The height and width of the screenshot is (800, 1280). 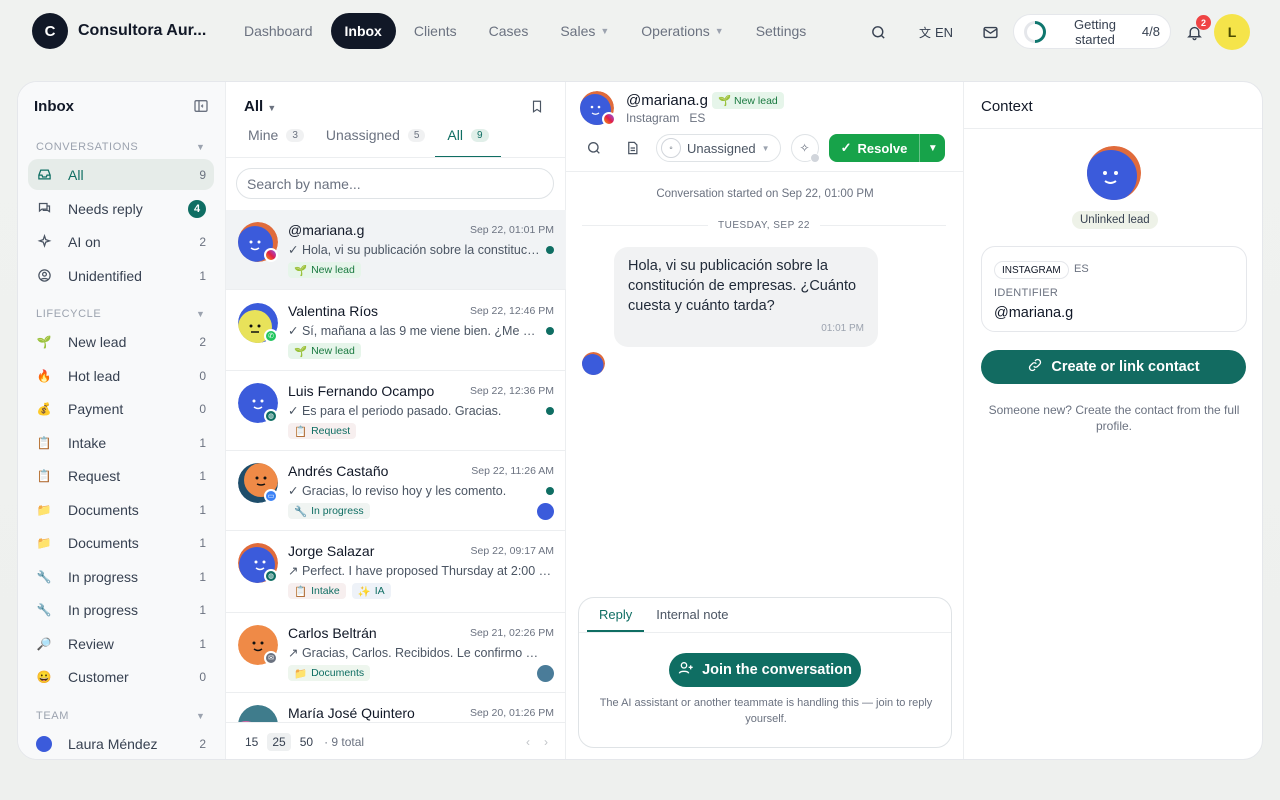 What do you see at coordinates (44, 375) in the screenshot?
I see `fire-icon: 🔥` at bounding box center [44, 375].